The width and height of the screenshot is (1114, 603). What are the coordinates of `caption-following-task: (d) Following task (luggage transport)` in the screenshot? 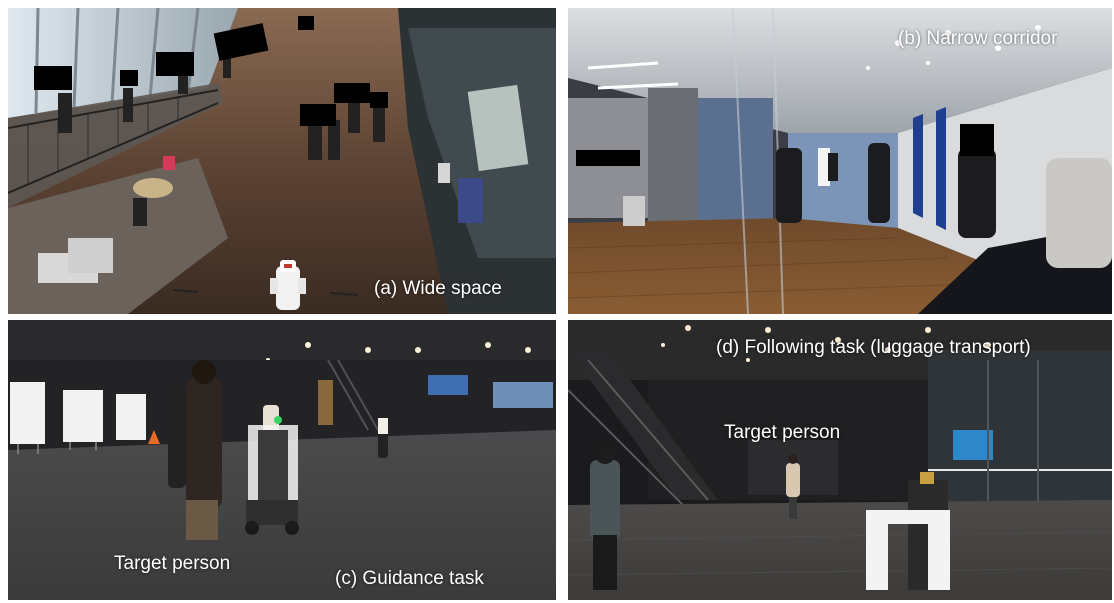 It's located at (873, 347).